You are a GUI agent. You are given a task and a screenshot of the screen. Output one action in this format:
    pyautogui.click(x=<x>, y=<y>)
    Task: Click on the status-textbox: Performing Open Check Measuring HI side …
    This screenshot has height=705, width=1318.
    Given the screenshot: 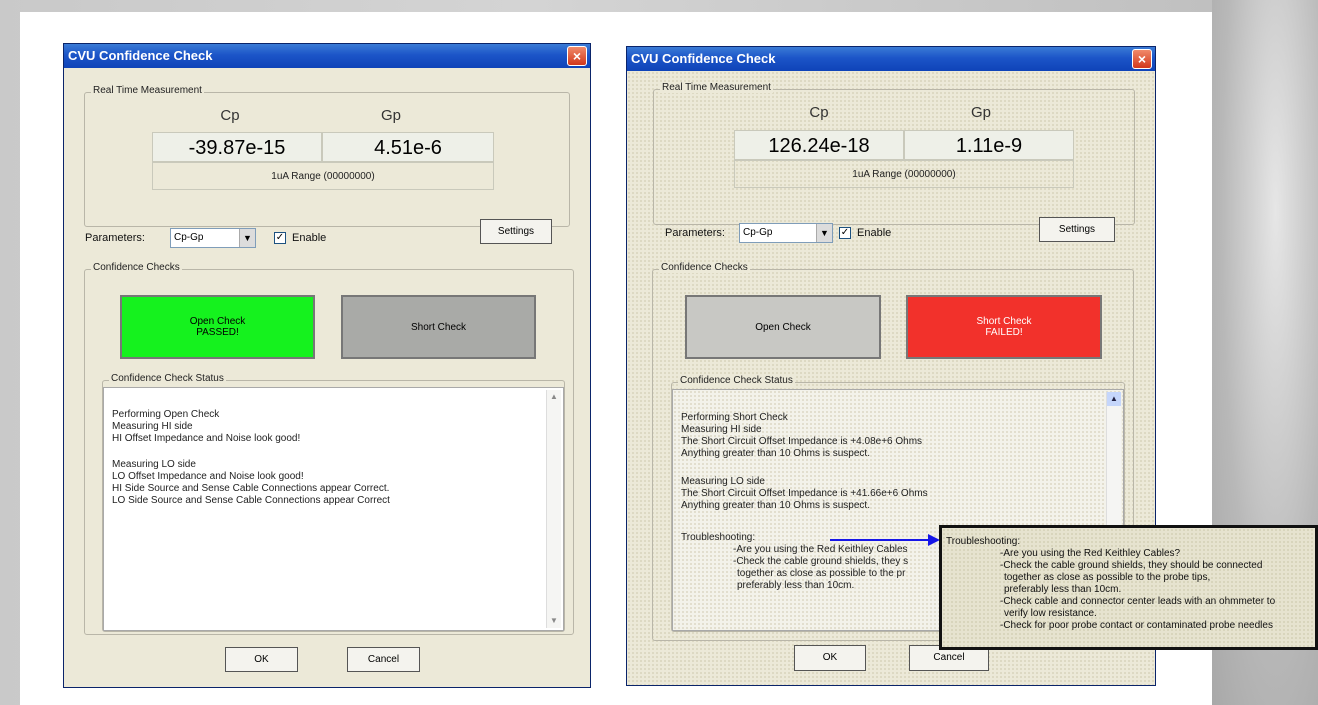 What is the action you would take?
    pyautogui.click(x=333, y=509)
    